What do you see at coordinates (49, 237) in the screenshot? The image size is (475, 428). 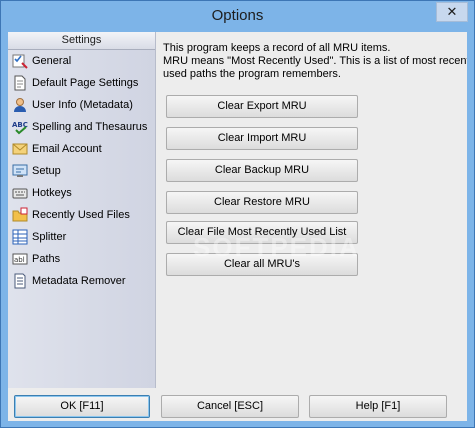 I see `sidebar-item-label: Splitter` at bounding box center [49, 237].